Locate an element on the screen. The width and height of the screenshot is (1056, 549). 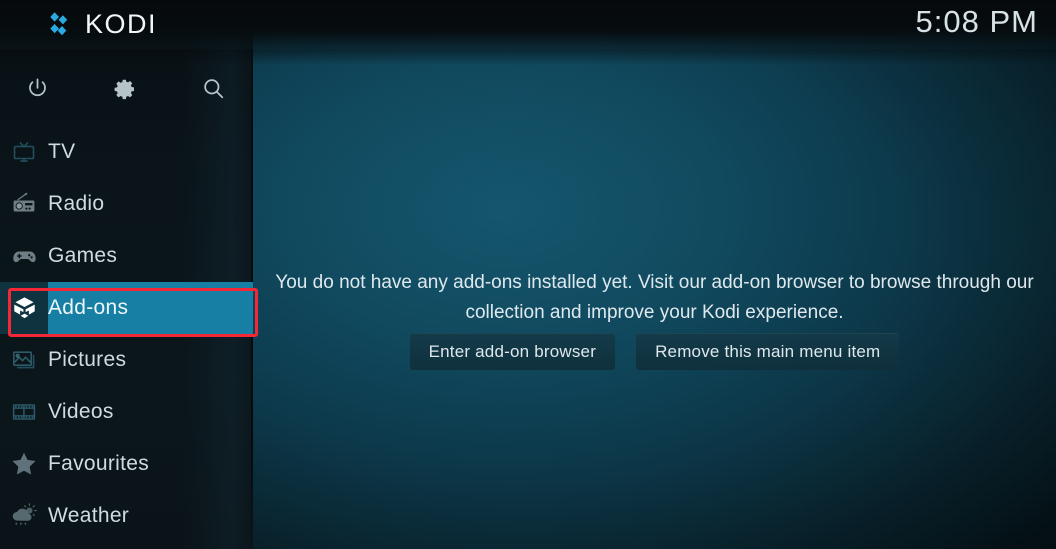
sidebar-item-label: Weather is located at coordinates (89, 515).